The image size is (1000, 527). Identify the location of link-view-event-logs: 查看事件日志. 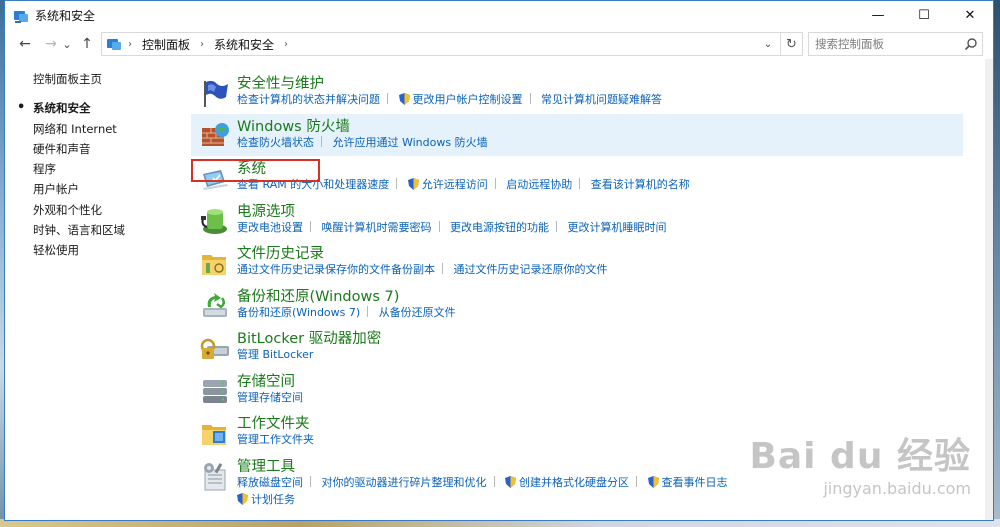
(695, 482).